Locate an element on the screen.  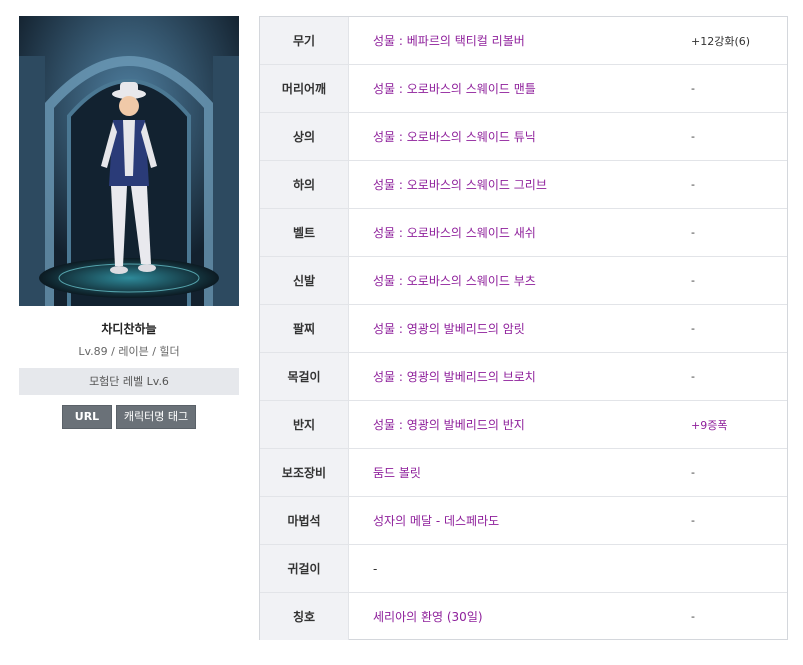
equipment-row-ring: 반지 성물 : 영광의 발베리드의 반지 +9증폭 is located at coordinates (523, 425).